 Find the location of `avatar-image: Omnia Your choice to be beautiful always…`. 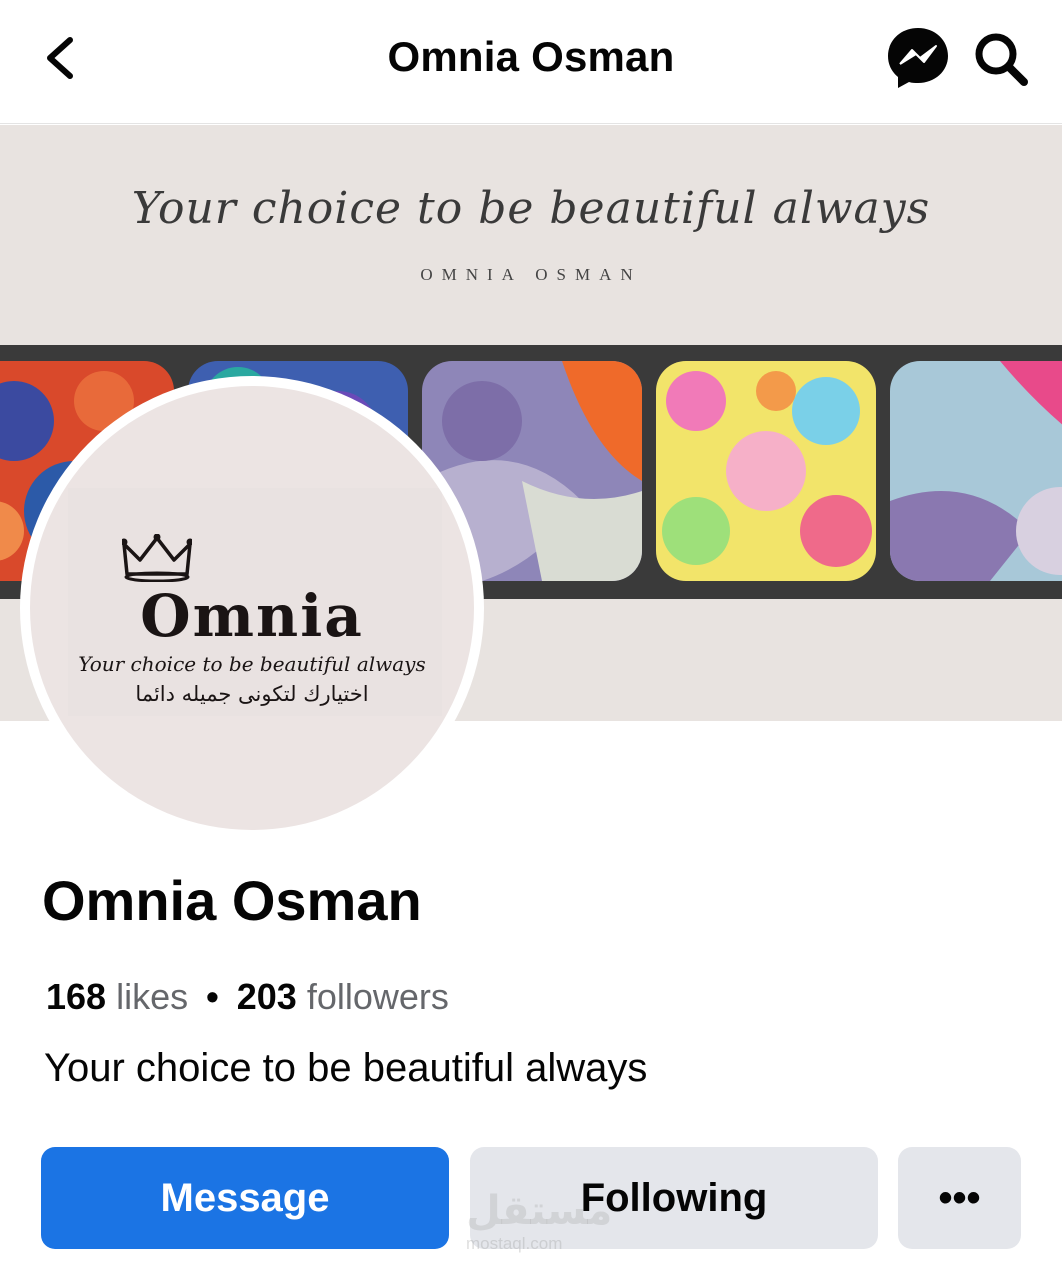

avatar-image: Omnia Your choice to be beautiful always… is located at coordinates (252, 608).